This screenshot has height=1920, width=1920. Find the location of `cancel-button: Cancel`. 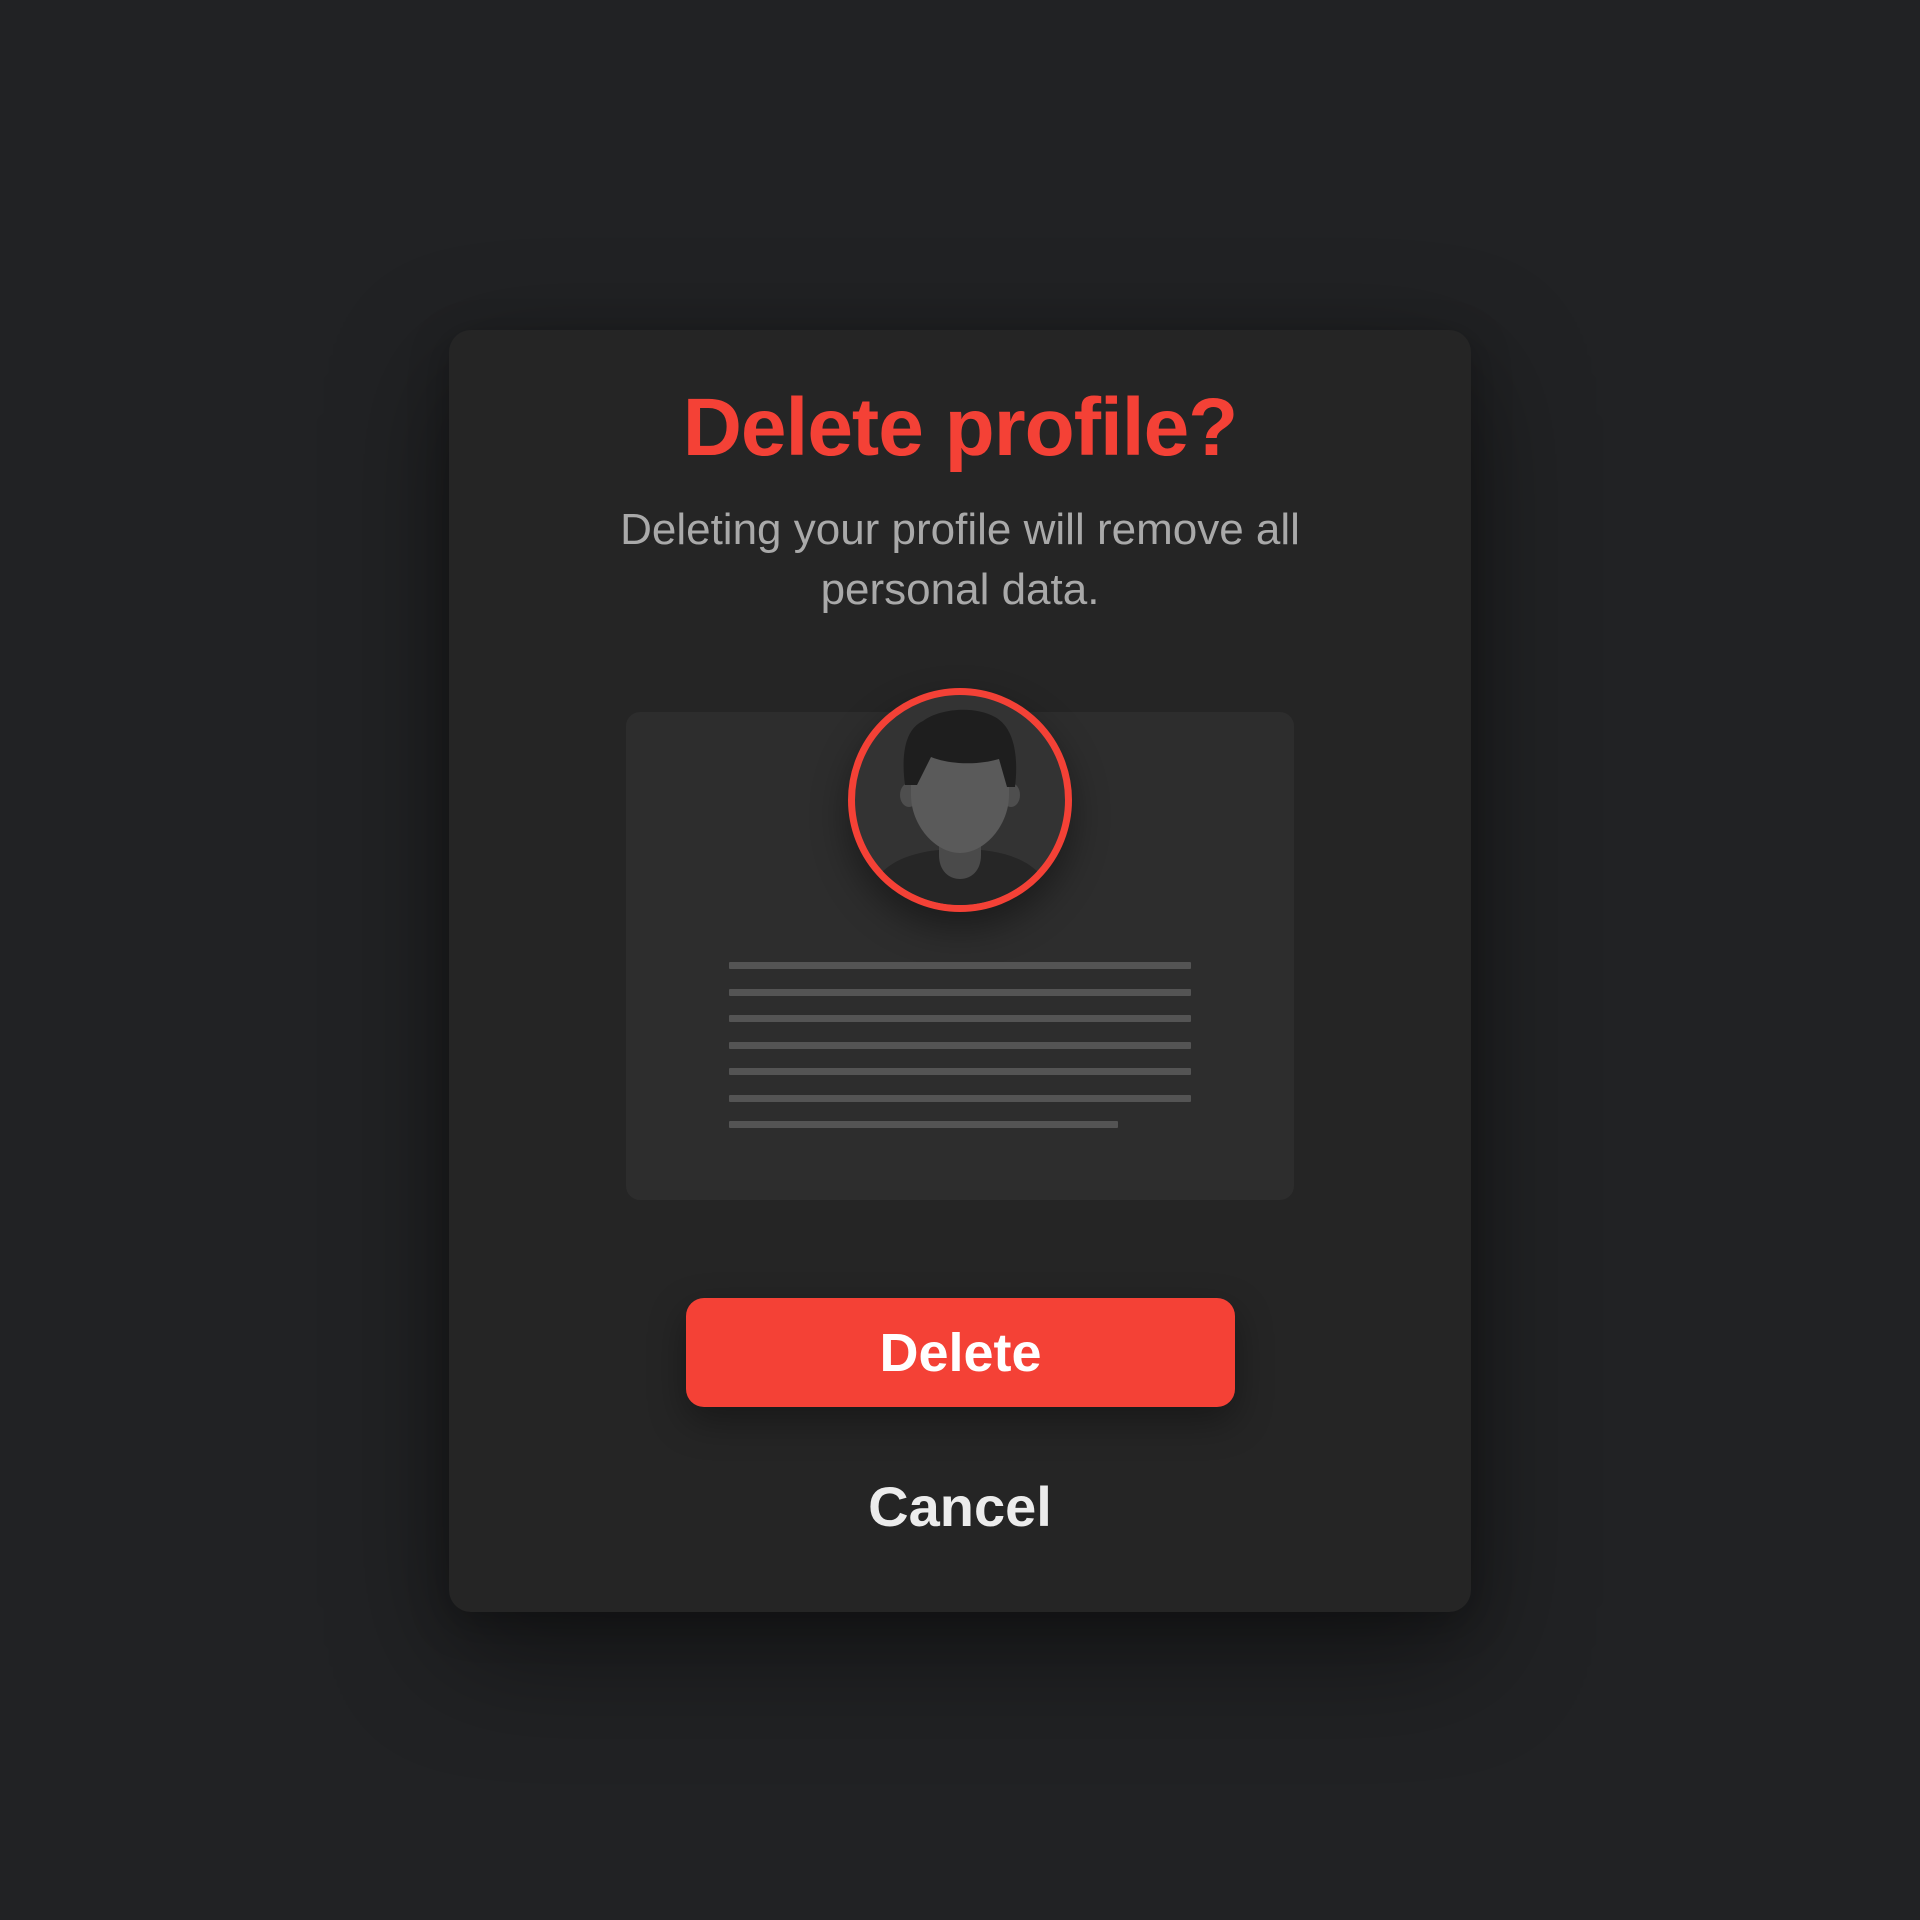

cancel-button: Cancel is located at coordinates (960, 1506).